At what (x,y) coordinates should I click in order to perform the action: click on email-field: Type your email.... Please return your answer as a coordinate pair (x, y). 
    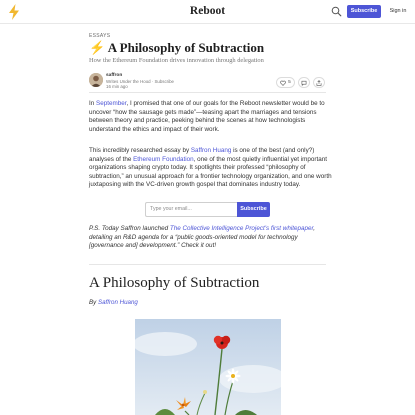
    Looking at the image, I should click on (191, 209).